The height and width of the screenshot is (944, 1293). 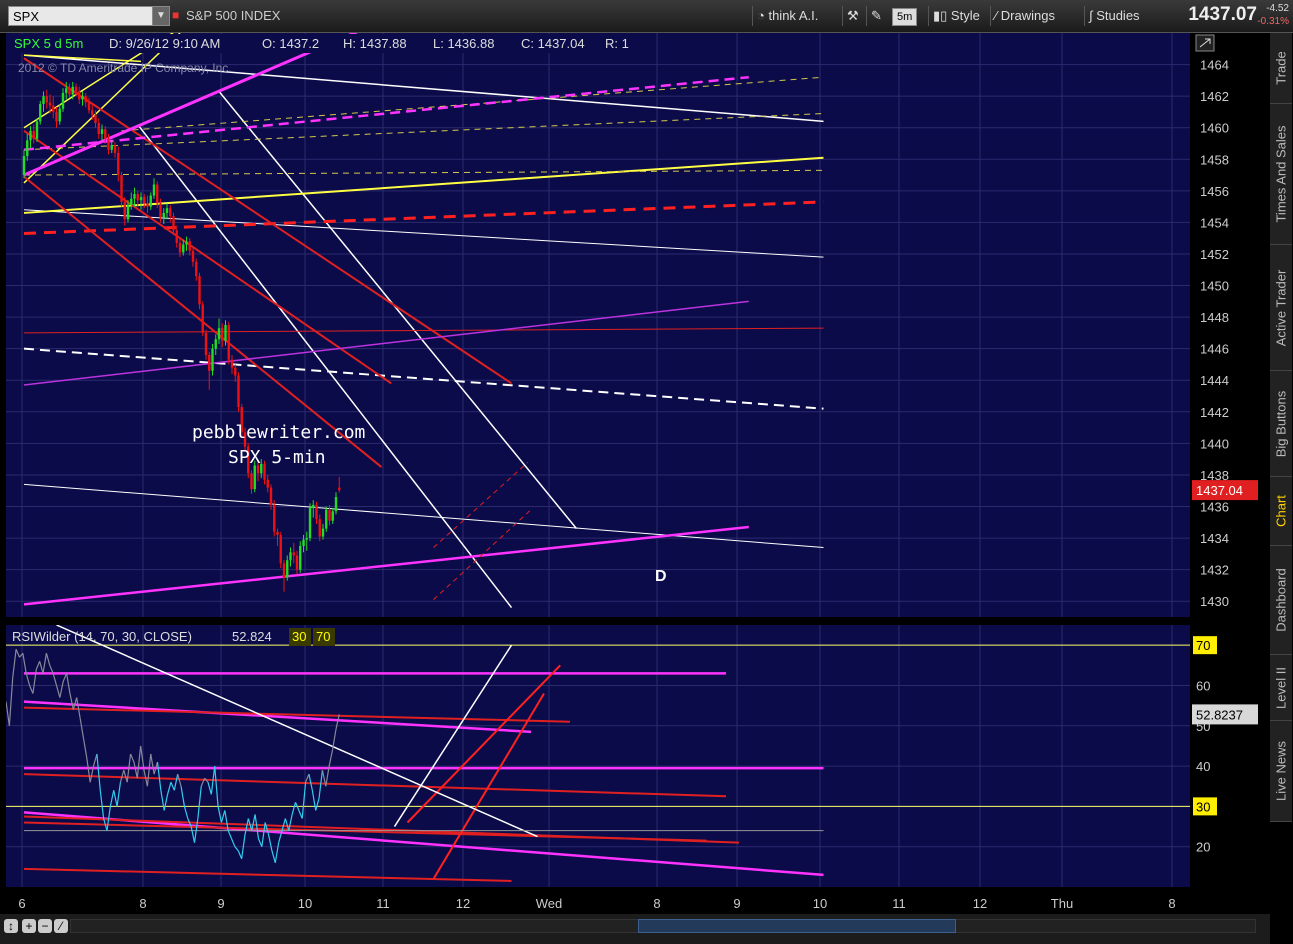 I want to click on chart-symbol: SPX 5 d 5m, so click(x=48, y=43).